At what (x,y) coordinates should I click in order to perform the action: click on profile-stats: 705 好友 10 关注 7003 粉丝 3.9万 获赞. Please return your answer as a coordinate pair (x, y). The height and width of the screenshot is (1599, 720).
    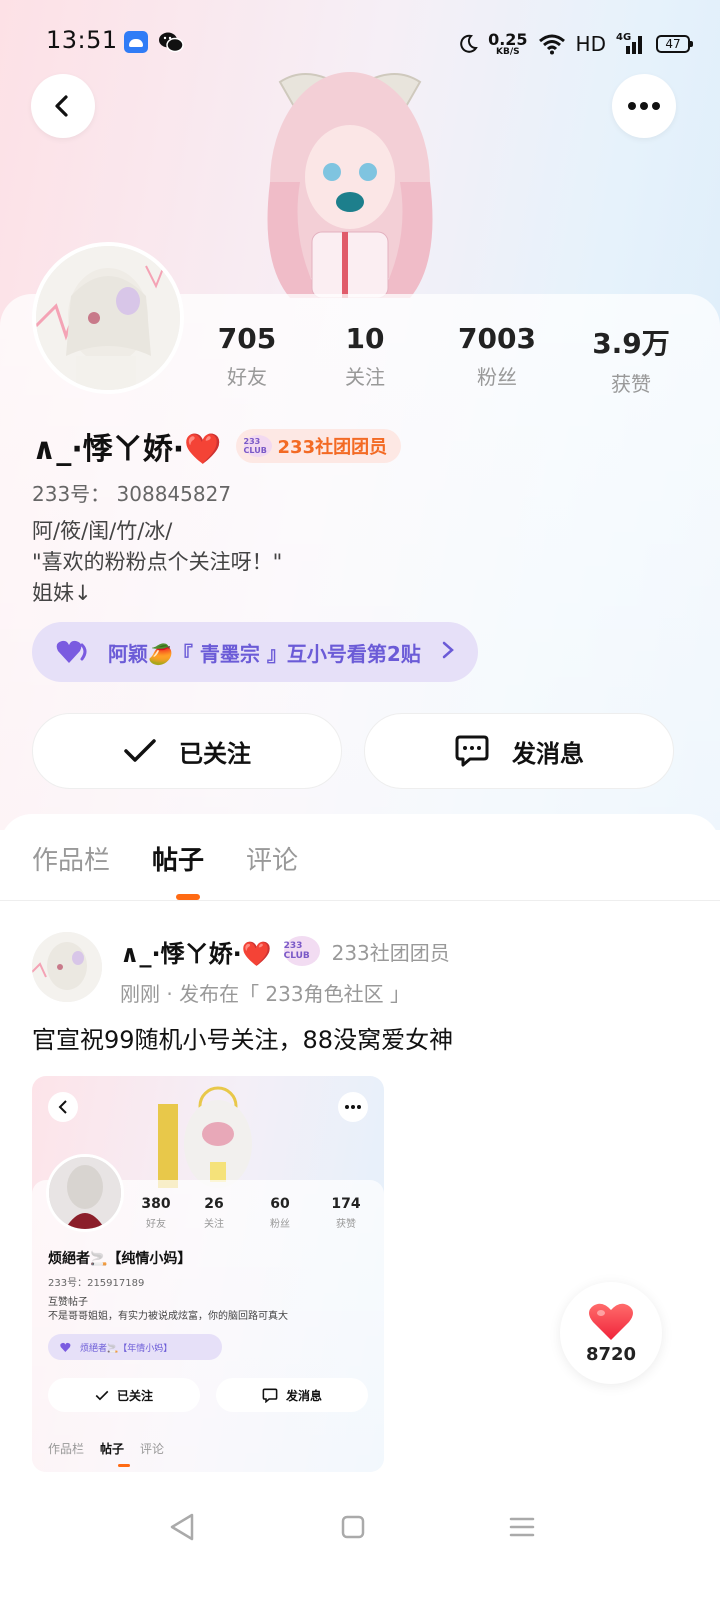
    Looking at the image, I should click on (440, 359).